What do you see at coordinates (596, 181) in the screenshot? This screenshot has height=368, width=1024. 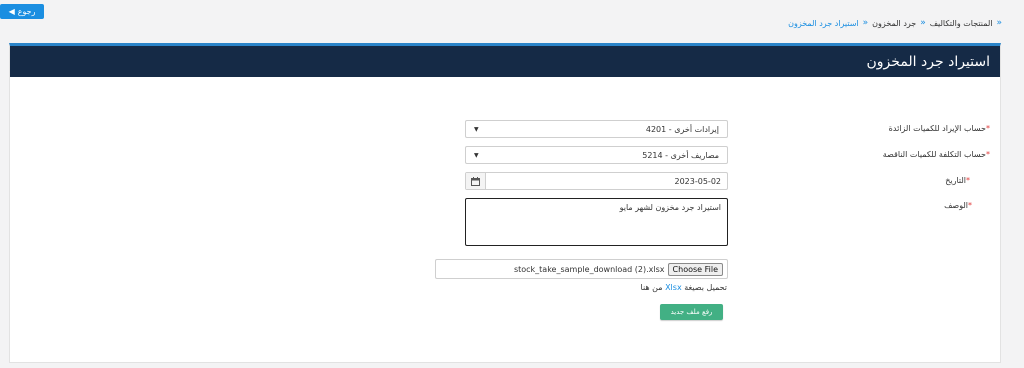 I see `date-input: 2023-05-02` at bounding box center [596, 181].